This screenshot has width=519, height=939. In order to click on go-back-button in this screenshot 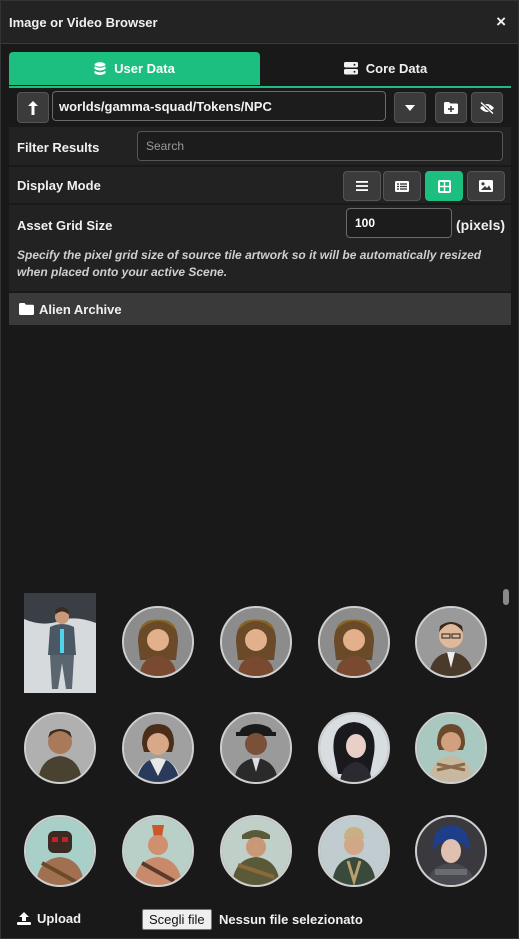, I will do `click(33, 107)`.